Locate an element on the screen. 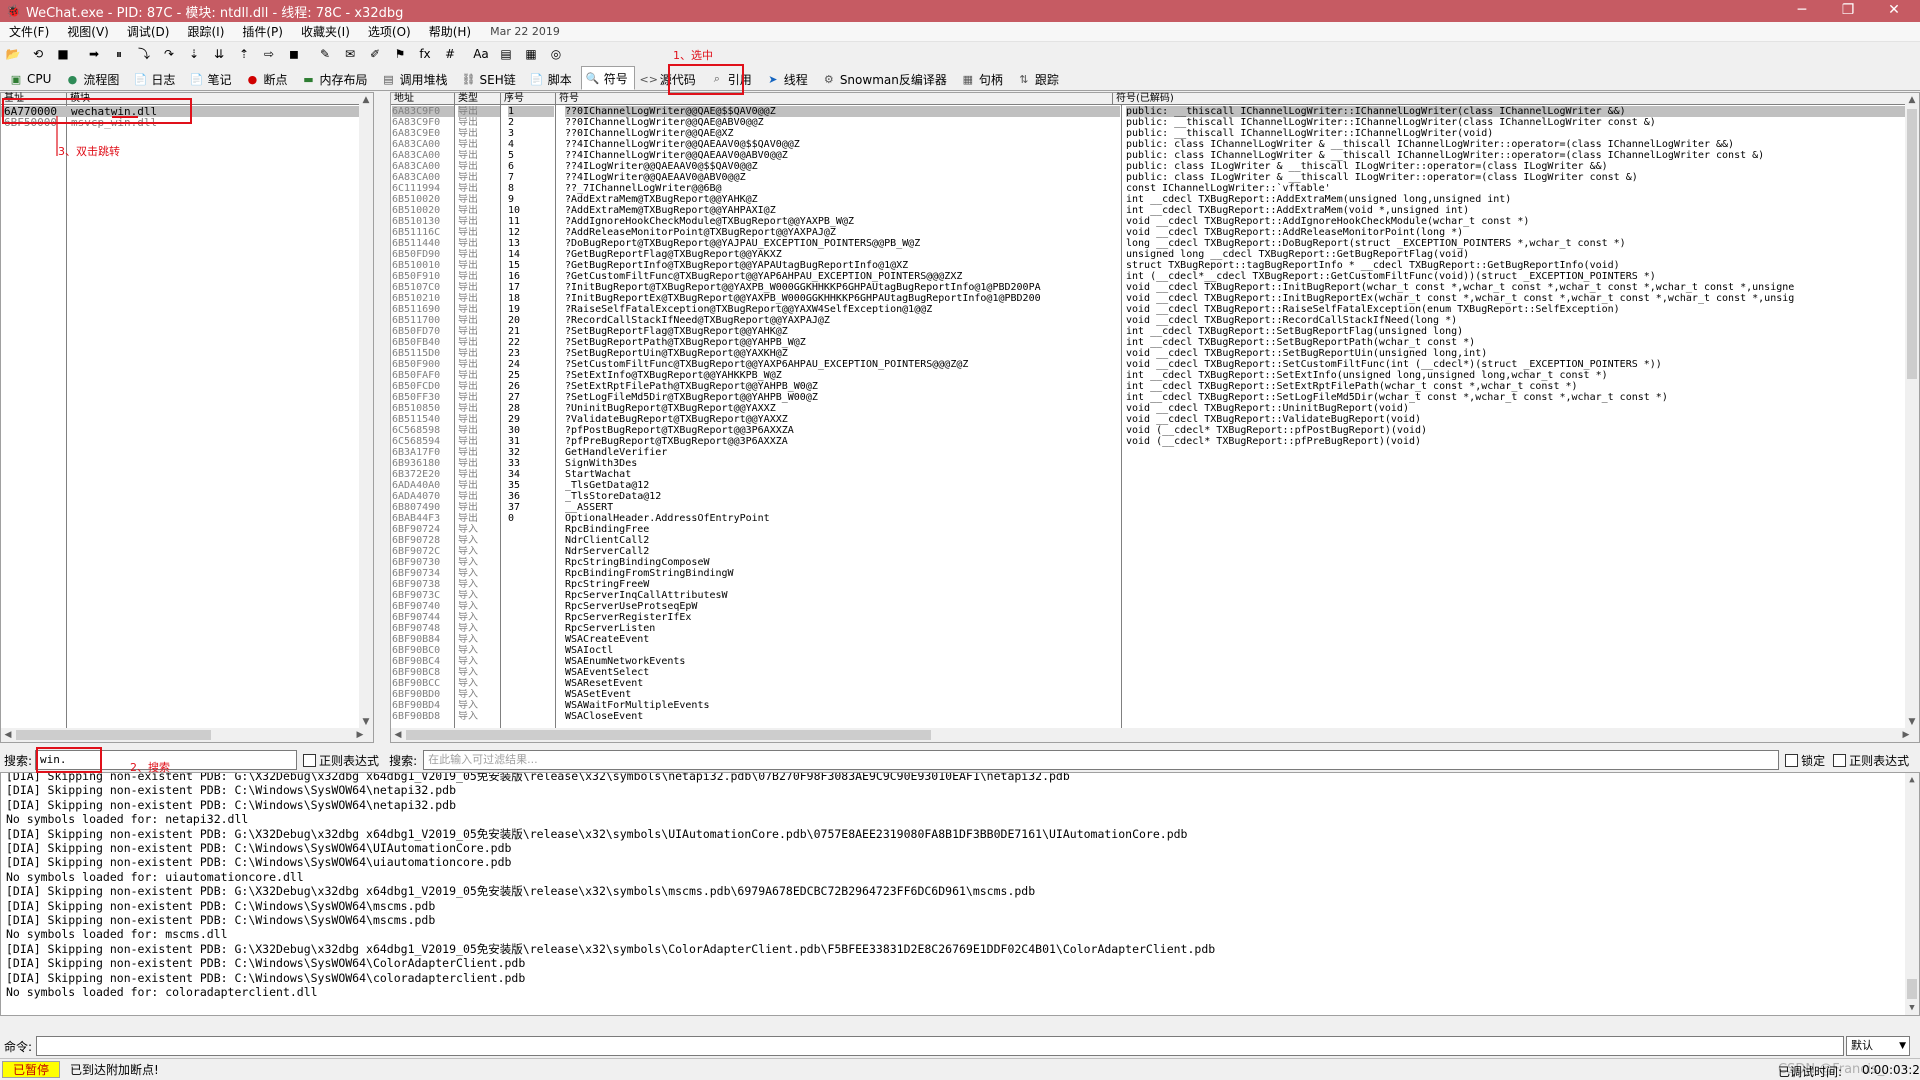 This screenshot has width=1920, height=1080. execute-till-return-icon: ⇡ is located at coordinates (244, 54).